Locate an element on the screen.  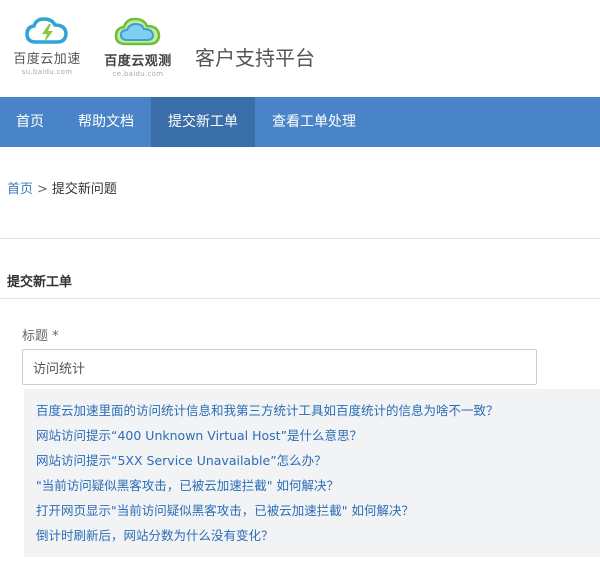
suggestion-item: 倒计时刷新后，网站分数为什么没有变化？ is located at coordinates (318, 537).